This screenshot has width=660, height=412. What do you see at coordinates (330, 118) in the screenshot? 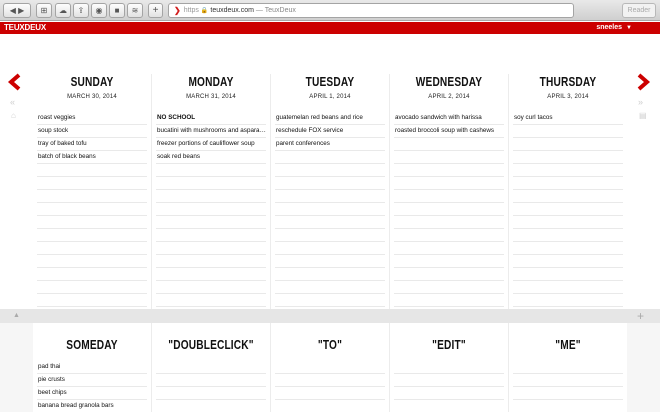
I see `todo-item: guatemelan red beans and rice` at bounding box center [330, 118].